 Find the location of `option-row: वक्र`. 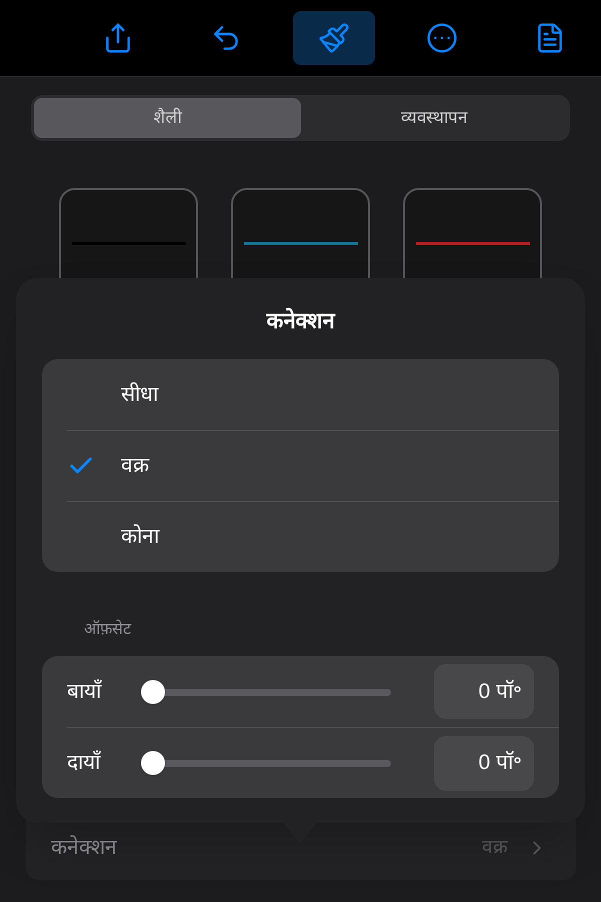

option-row: वक्र is located at coordinates (313, 465).